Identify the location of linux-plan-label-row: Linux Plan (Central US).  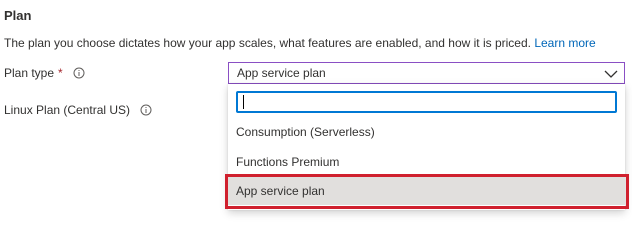
(78, 110).